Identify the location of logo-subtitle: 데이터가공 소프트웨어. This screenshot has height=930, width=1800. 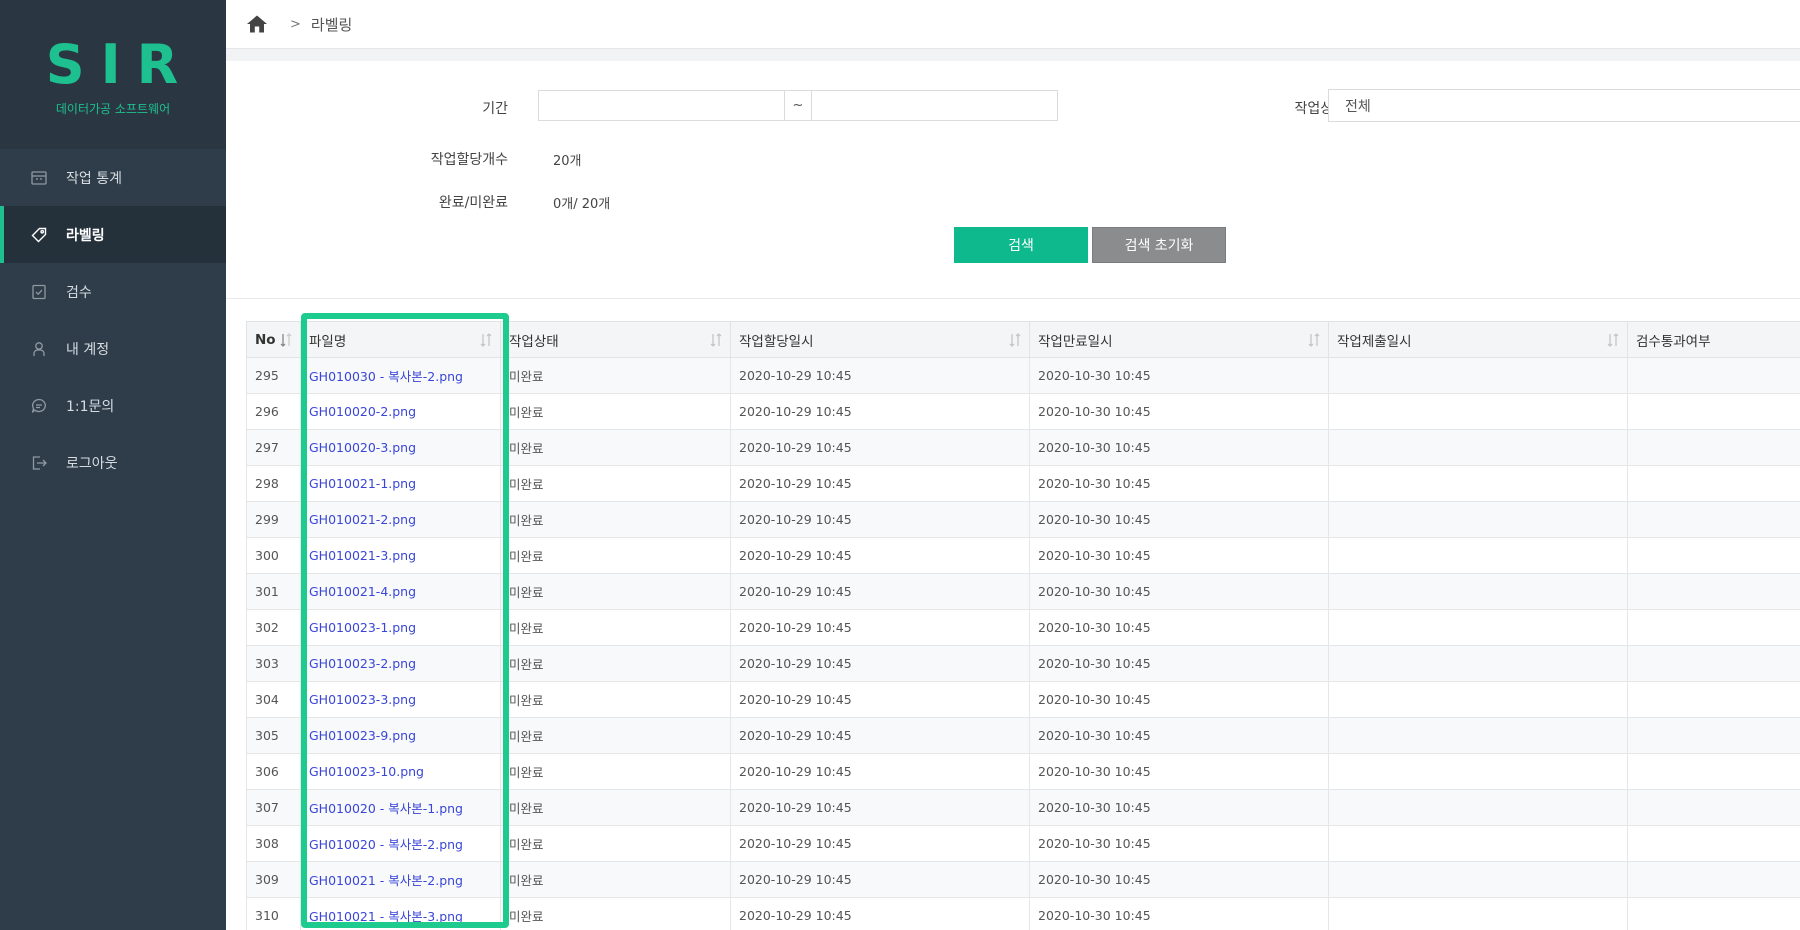
(113, 109).